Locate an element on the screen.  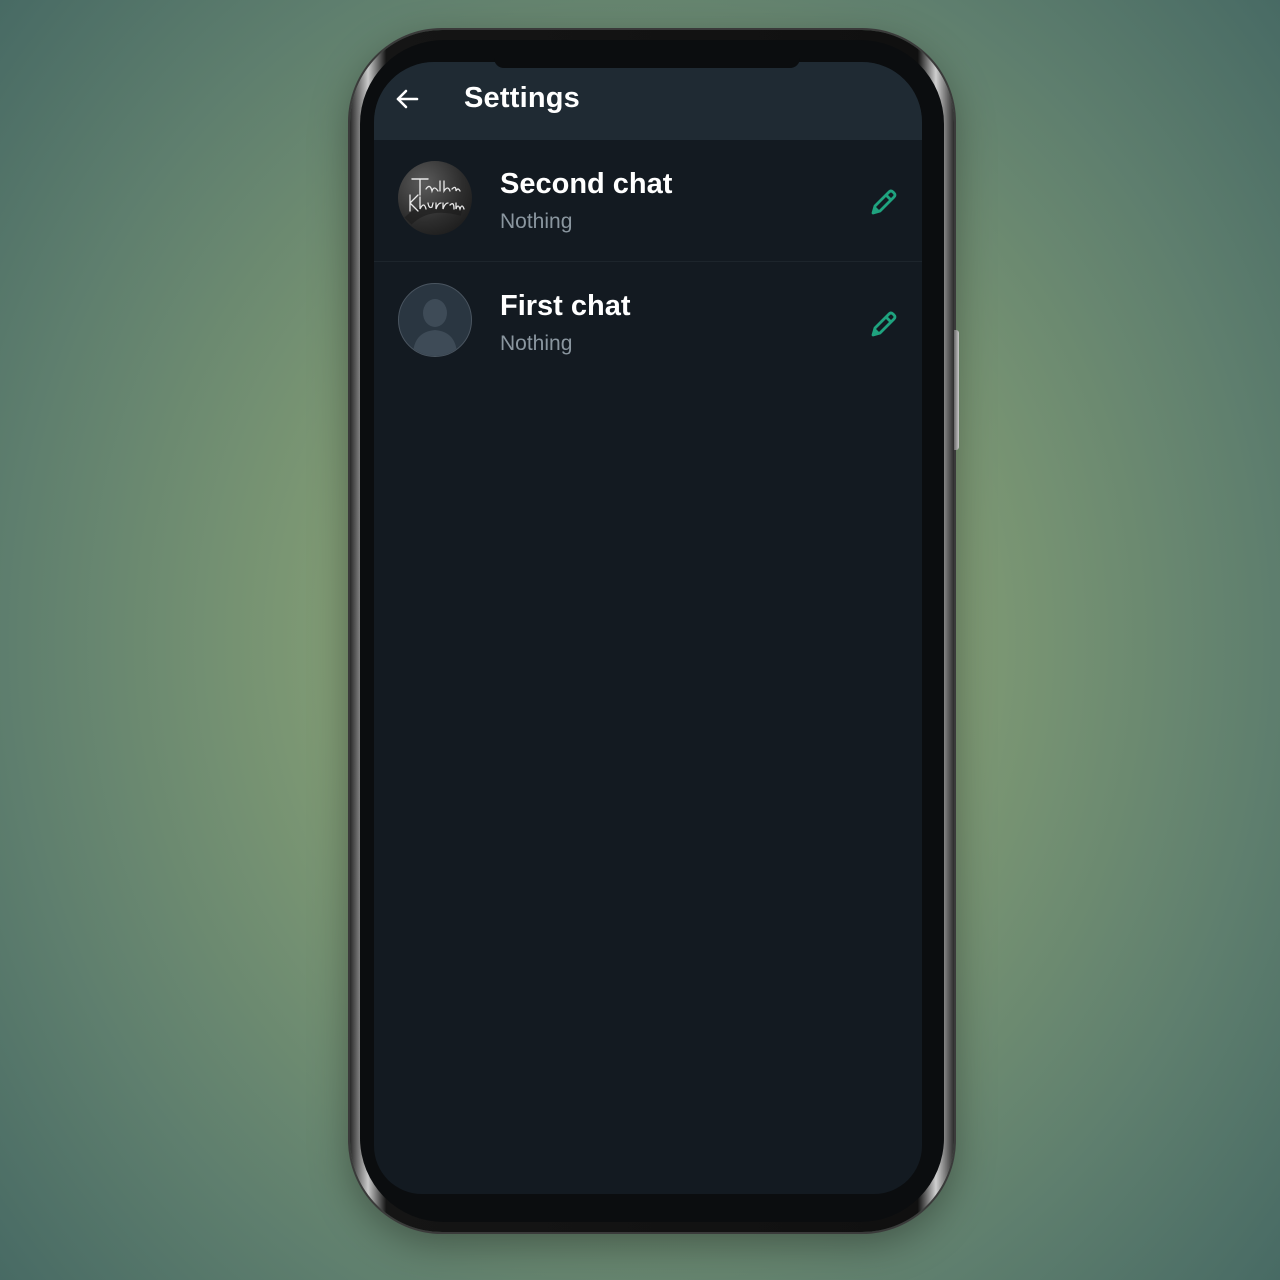
app-header: Settings is located at coordinates (648, 101).